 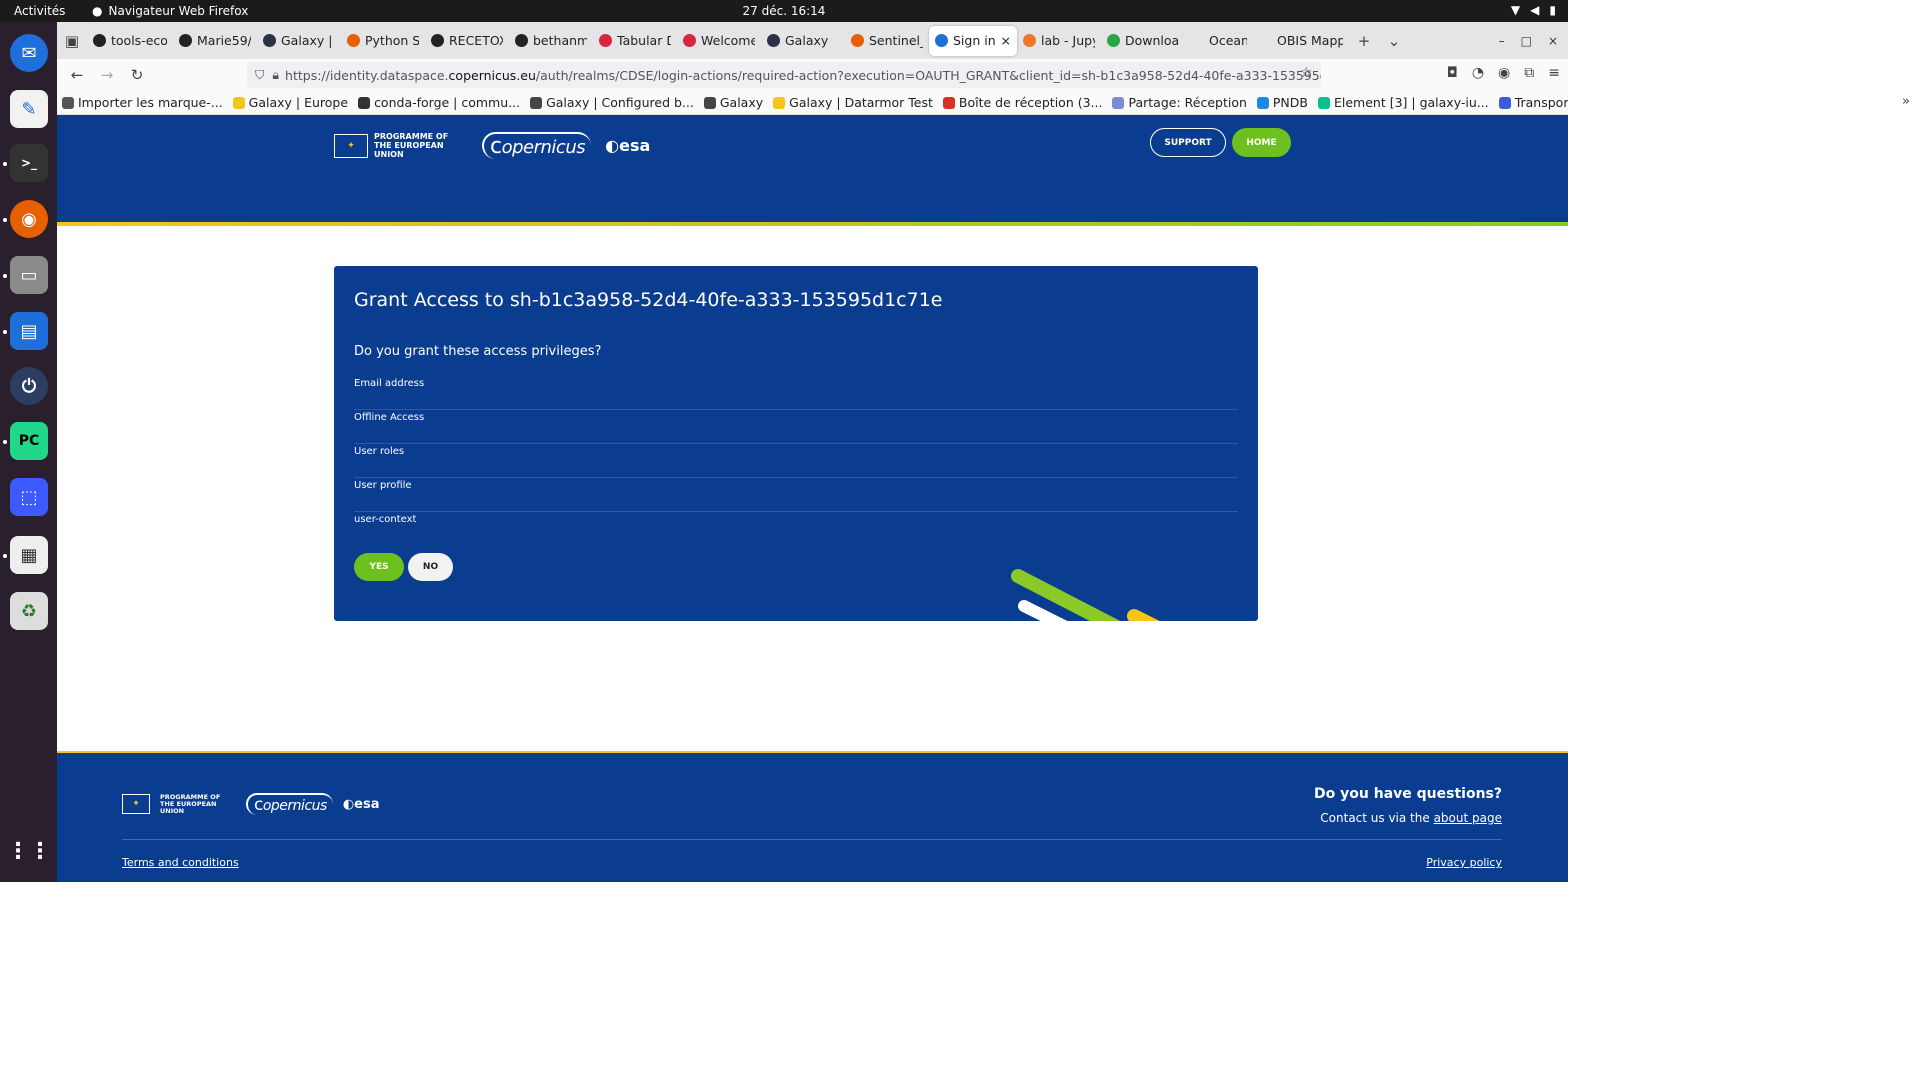 I want to click on bookmark-item: Galaxy, so click(x=733, y=102).